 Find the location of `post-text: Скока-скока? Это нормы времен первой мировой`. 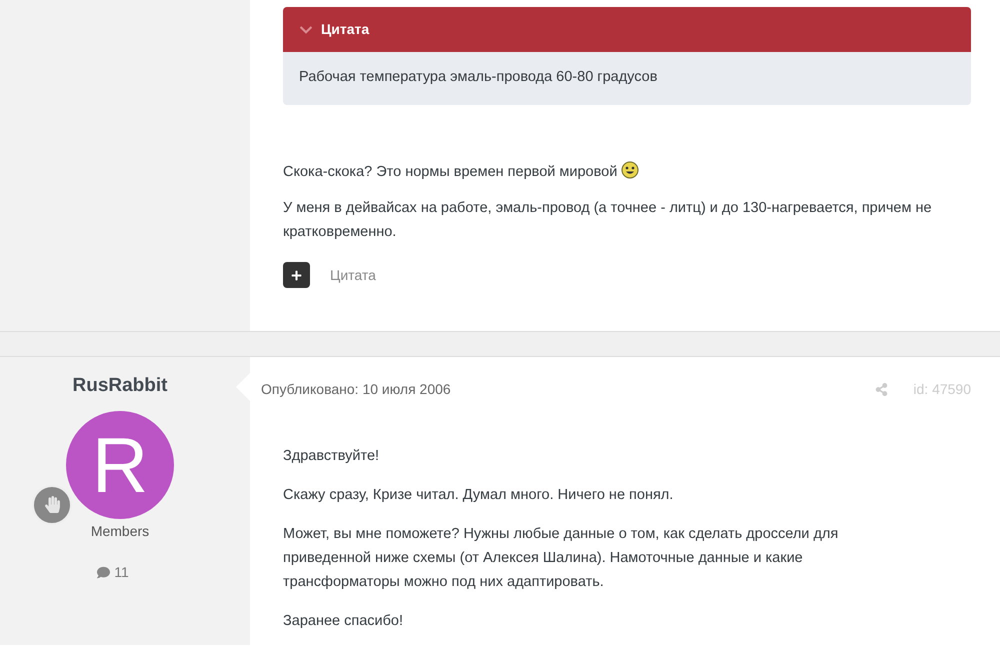

post-text: Скока-скока? Это нормы времен первой мировой is located at coordinates (613, 172).